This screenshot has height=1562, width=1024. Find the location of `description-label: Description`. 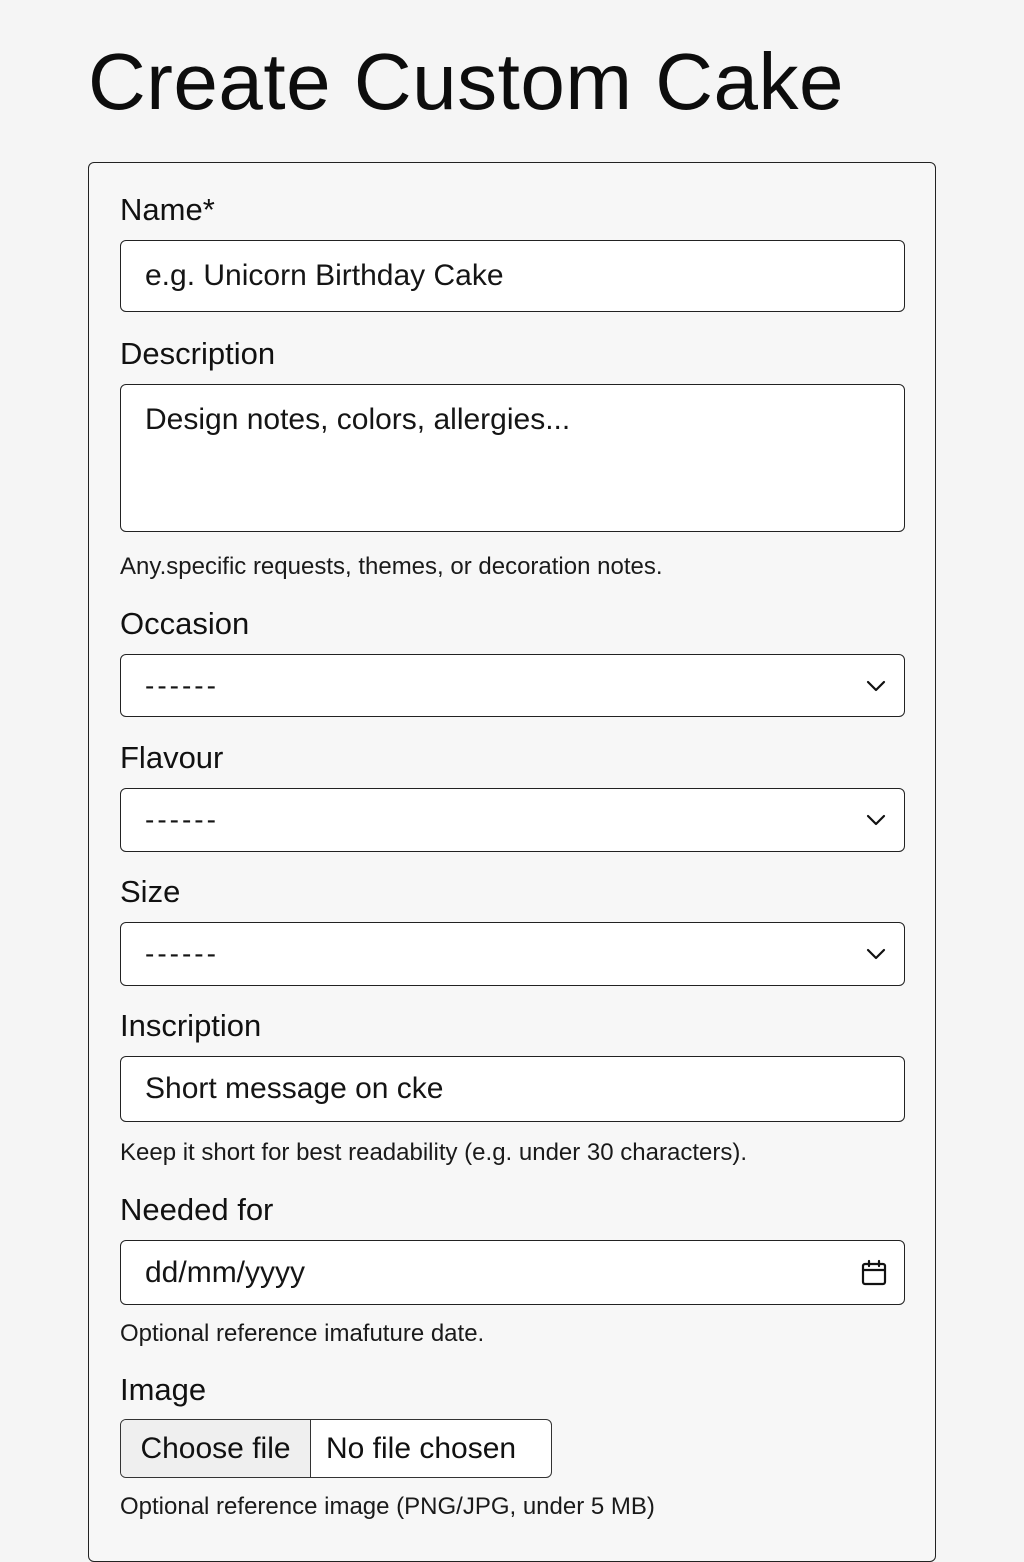

description-label: Description is located at coordinates (198, 353).